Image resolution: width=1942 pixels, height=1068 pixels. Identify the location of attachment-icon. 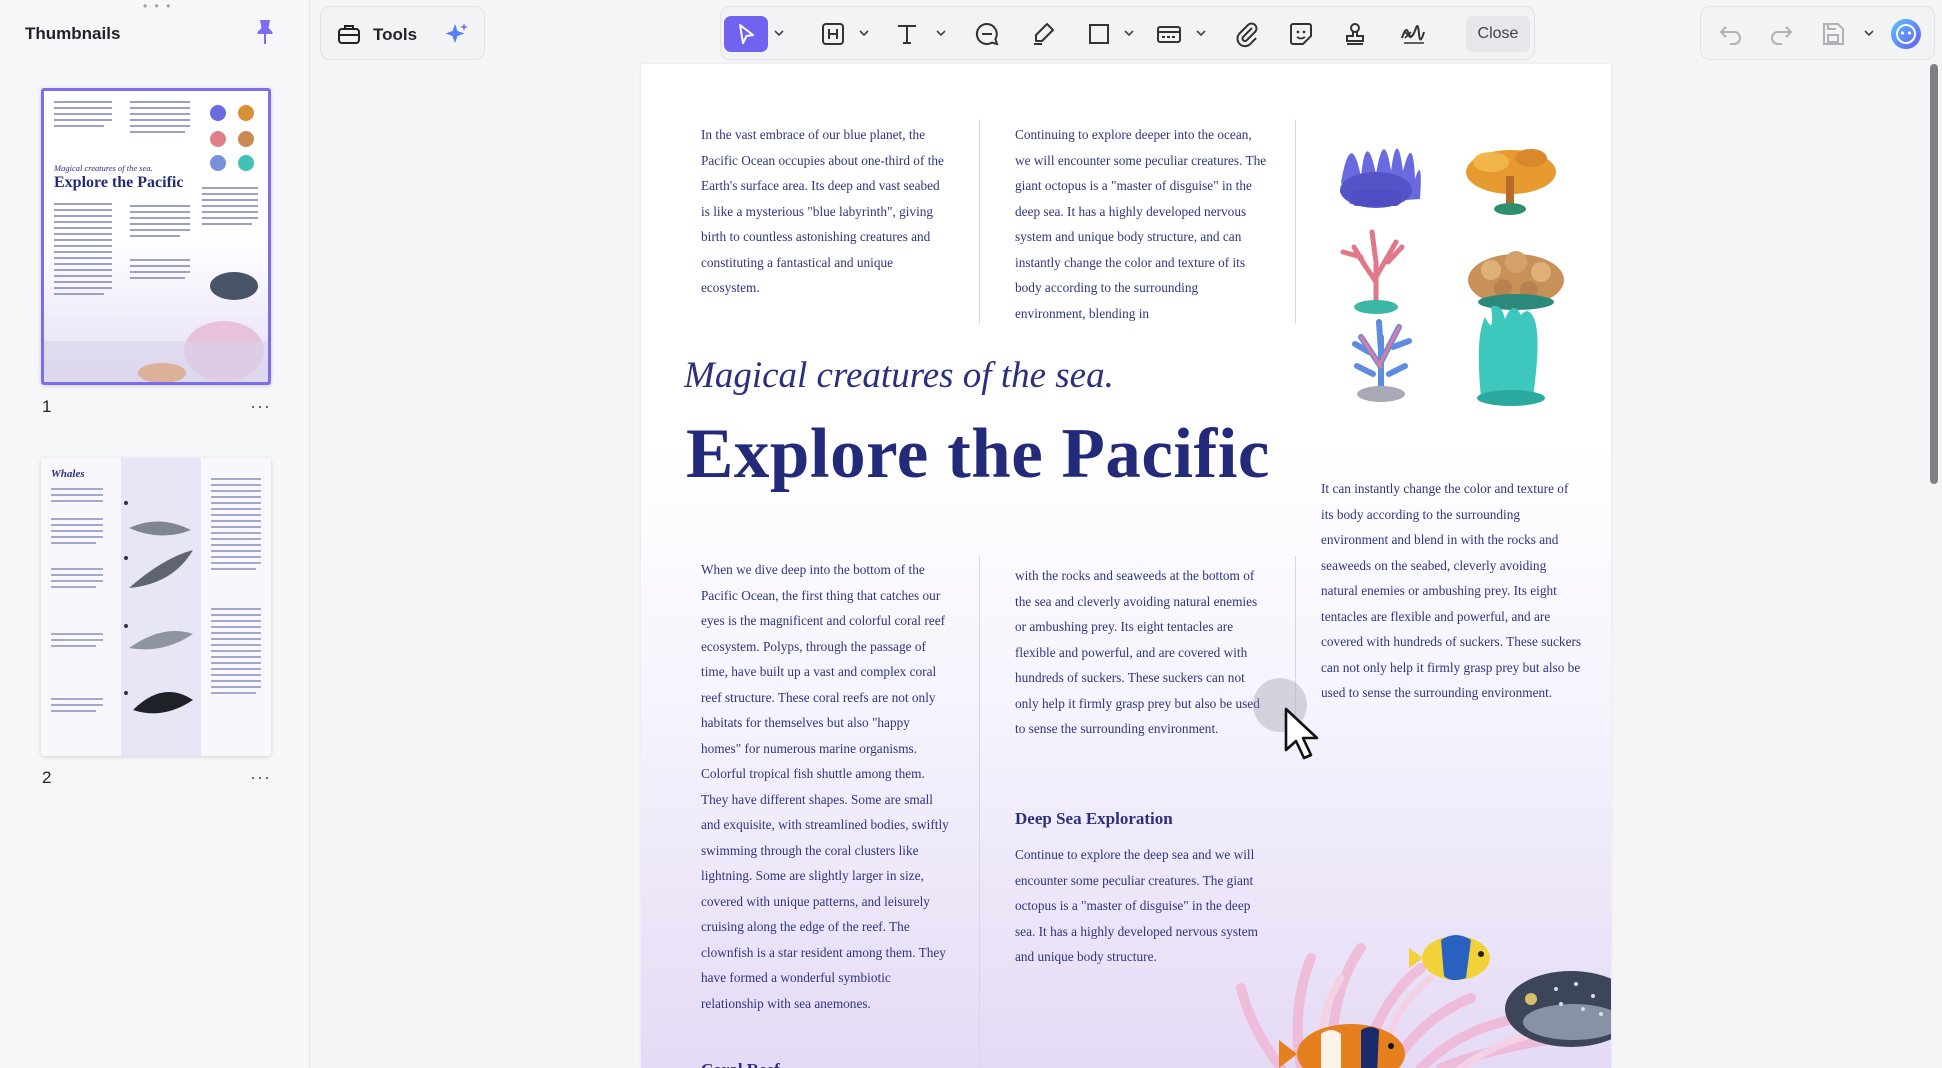
(1247, 35).